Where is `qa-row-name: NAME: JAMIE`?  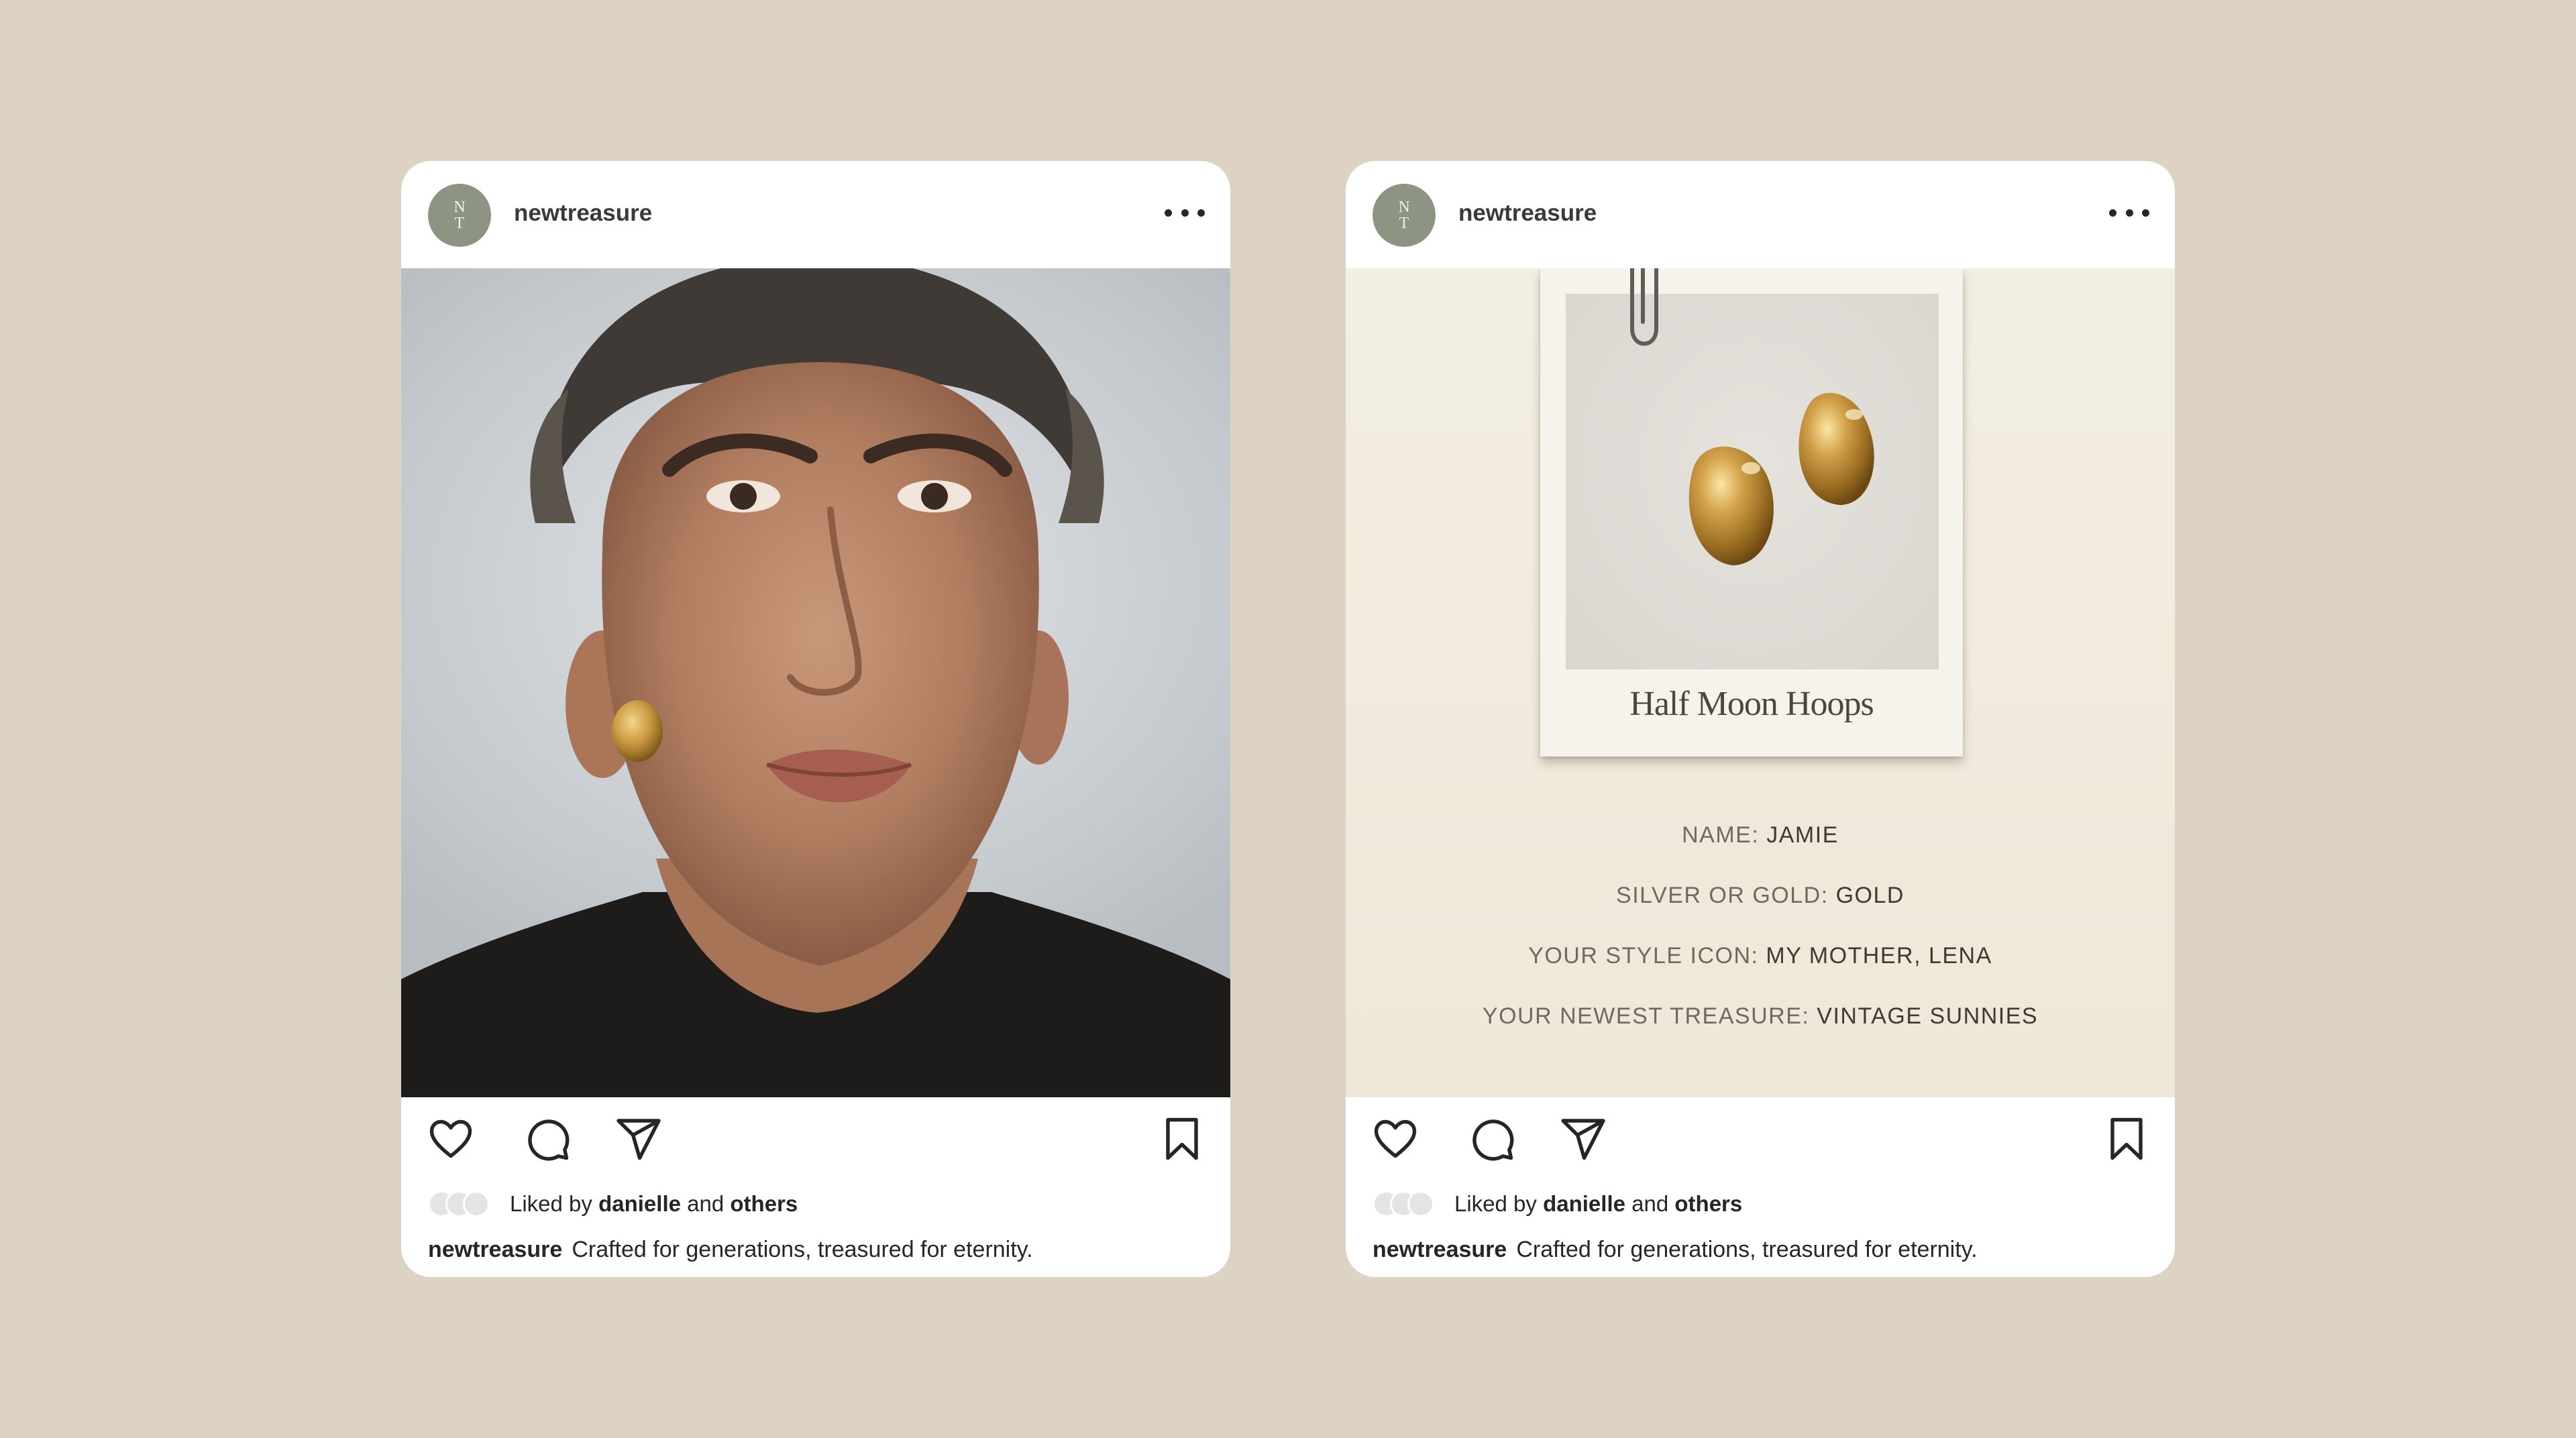 qa-row-name: NAME: JAMIE is located at coordinates (1760, 835).